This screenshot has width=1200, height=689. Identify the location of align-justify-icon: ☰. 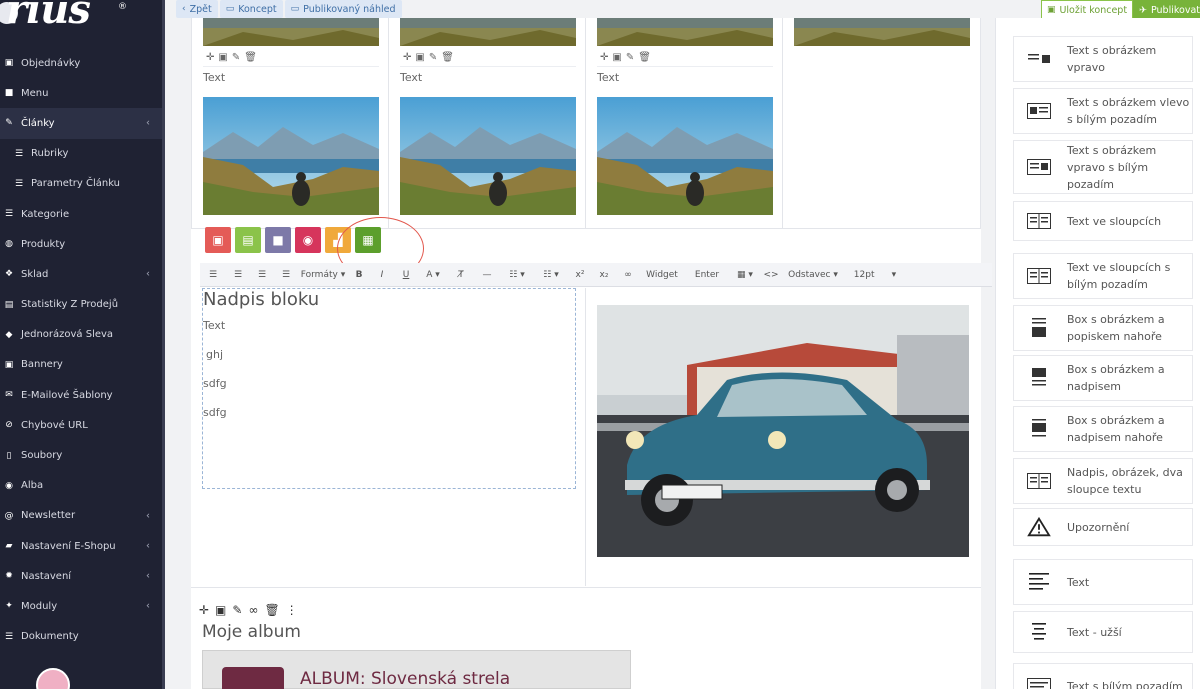
(286, 275).